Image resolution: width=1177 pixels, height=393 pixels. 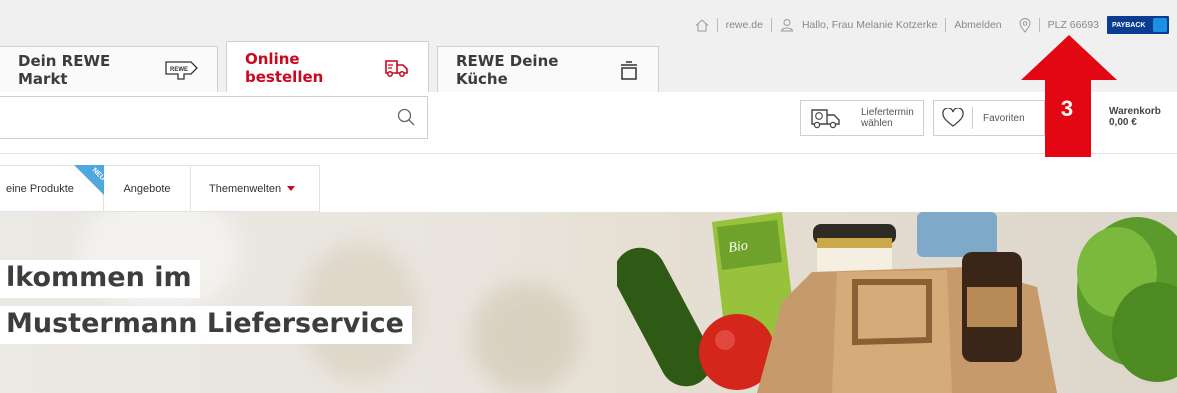 What do you see at coordinates (245, 188) in the screenshot?
I see `nav-item-label: Themenwelten` at bounding box center [245, 188].